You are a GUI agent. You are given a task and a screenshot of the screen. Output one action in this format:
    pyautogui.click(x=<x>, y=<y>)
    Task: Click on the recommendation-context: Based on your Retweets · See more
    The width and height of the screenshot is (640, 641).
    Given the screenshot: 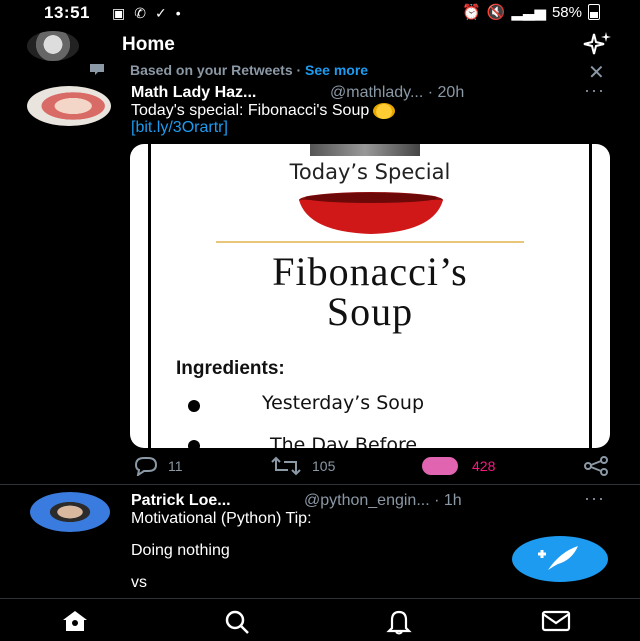 What is the action you would take?
    pyautogui.click(x=249, y=70)
    